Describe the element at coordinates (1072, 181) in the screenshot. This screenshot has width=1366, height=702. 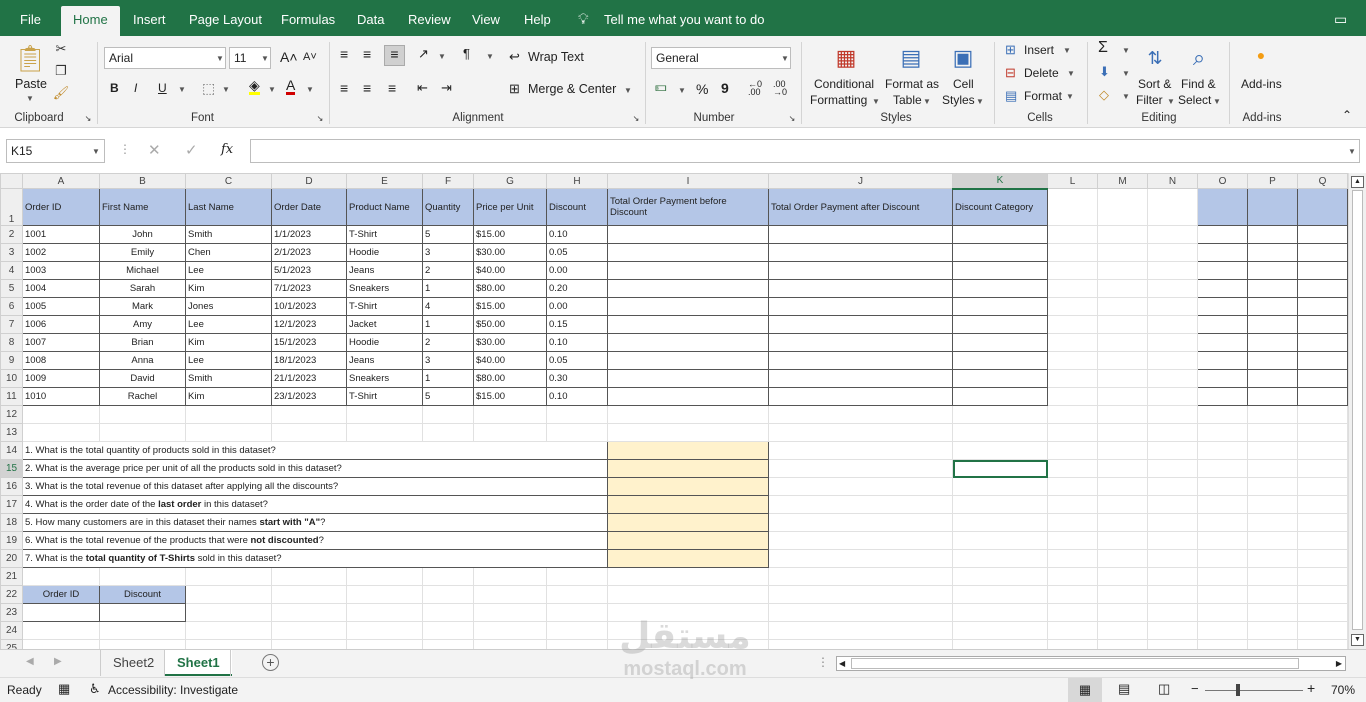
I see `column-header-l: L` at that location.